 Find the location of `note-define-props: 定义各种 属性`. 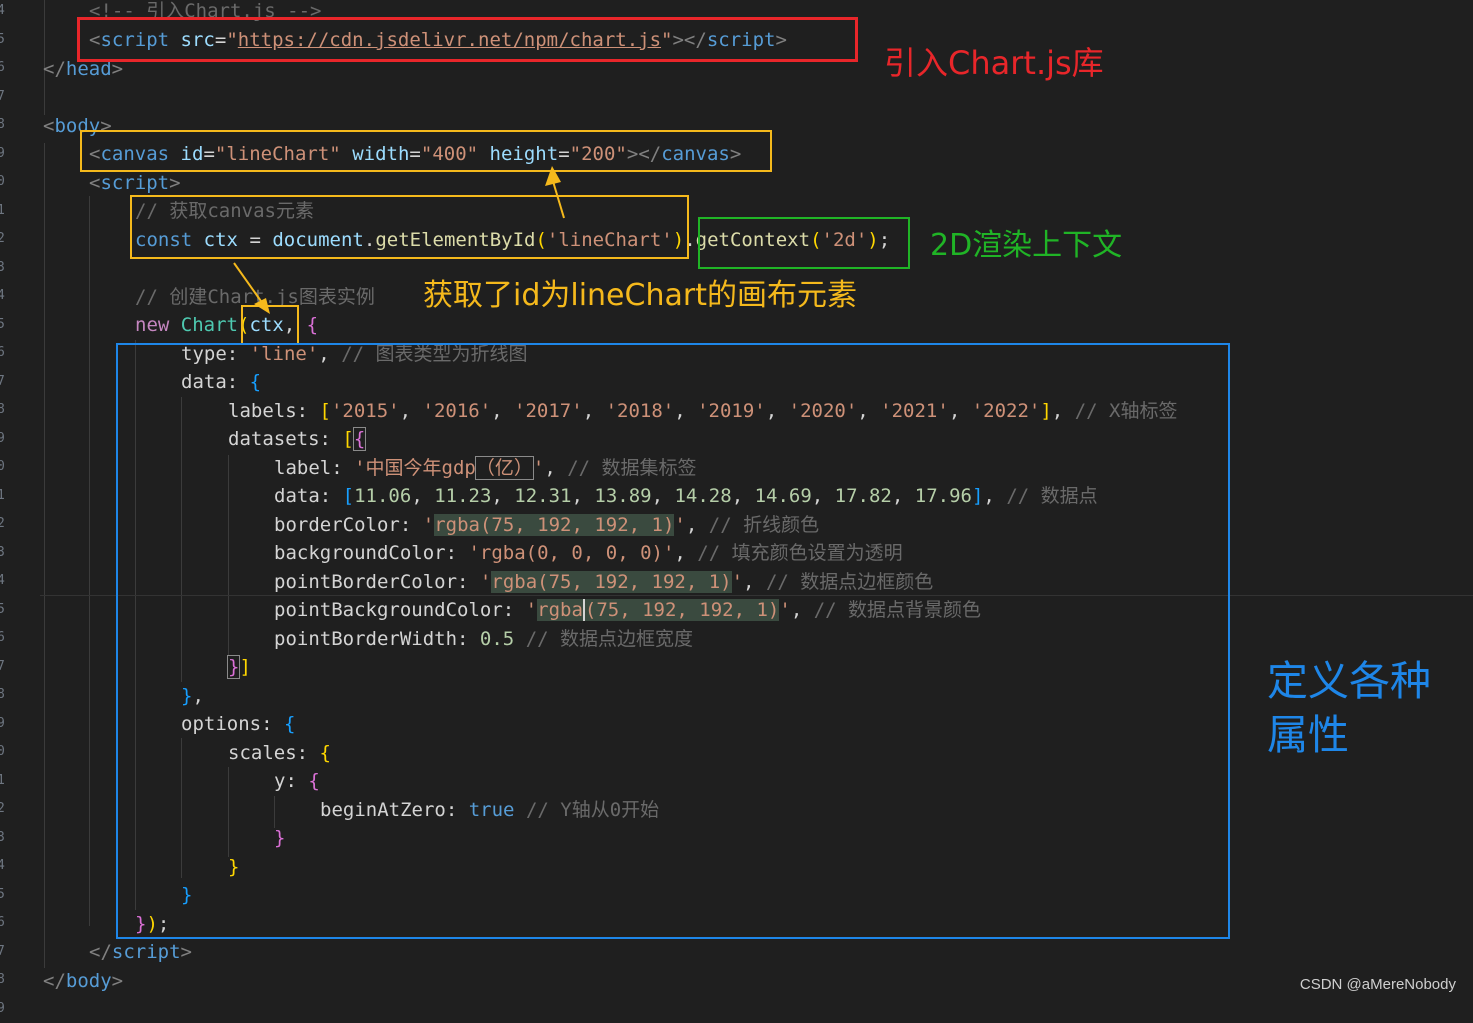

note-define-props: 定义各种 属性 is located at coordinates (1349, 708).